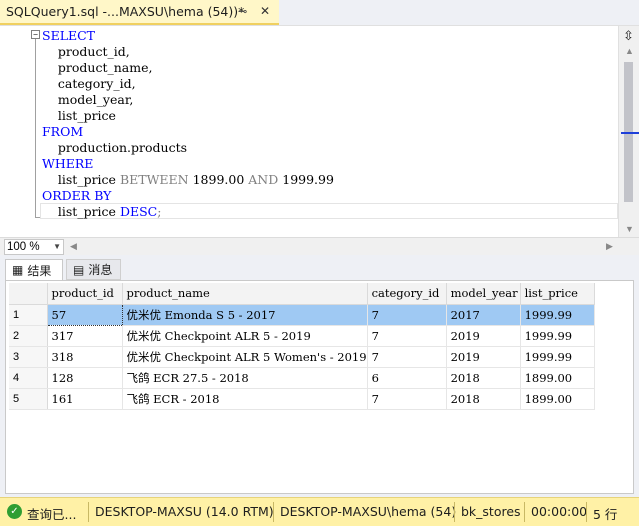  Describe the element at coordinates (73, 246) in the screenshot. I see `scroll-left-icon: ◀` at that location.